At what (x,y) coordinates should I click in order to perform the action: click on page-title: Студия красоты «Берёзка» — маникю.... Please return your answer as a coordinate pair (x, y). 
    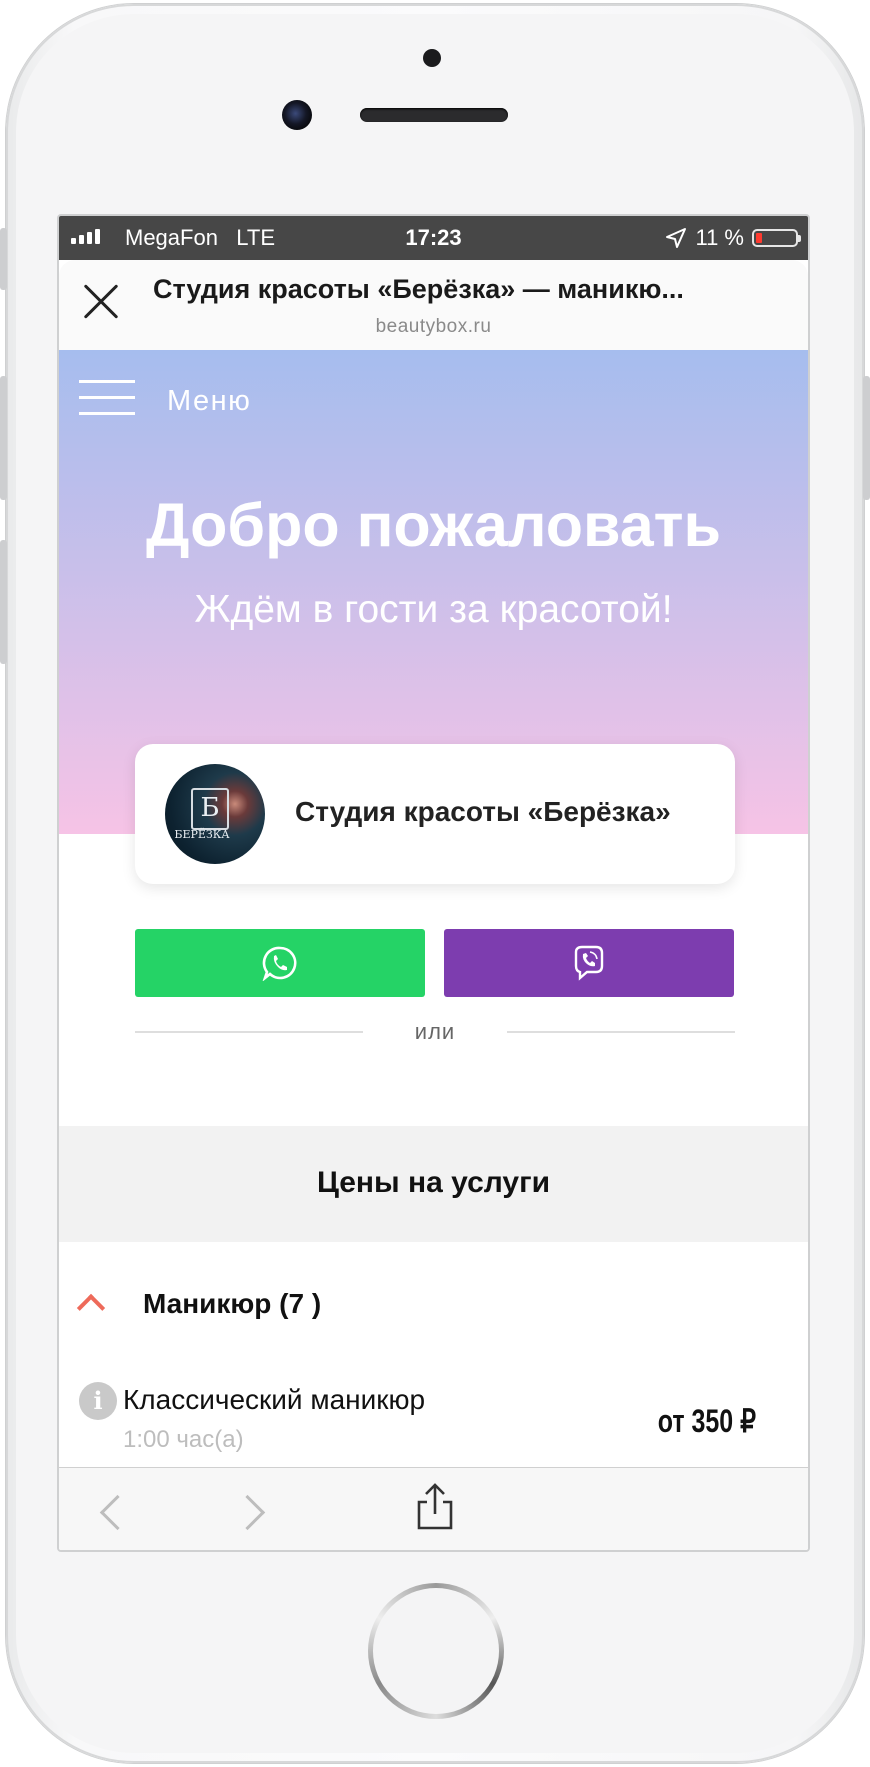
    Looking at the image, I should click on (418, 289).